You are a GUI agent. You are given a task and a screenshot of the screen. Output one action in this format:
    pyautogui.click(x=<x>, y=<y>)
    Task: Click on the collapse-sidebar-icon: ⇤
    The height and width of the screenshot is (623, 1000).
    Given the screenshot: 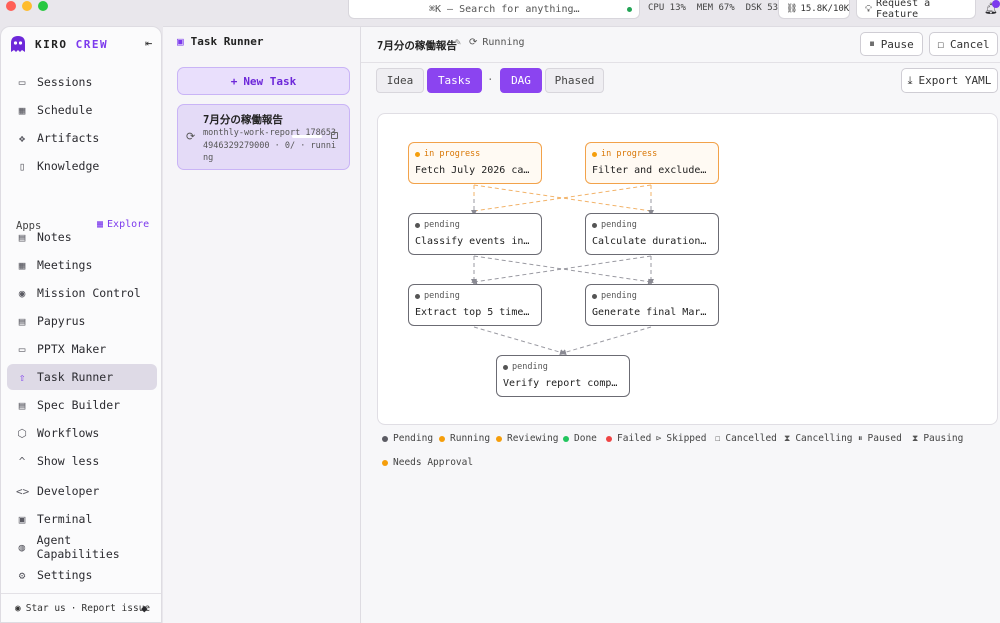 What is the action you would take?
    pyautogui.click(x=148, y=43)
    